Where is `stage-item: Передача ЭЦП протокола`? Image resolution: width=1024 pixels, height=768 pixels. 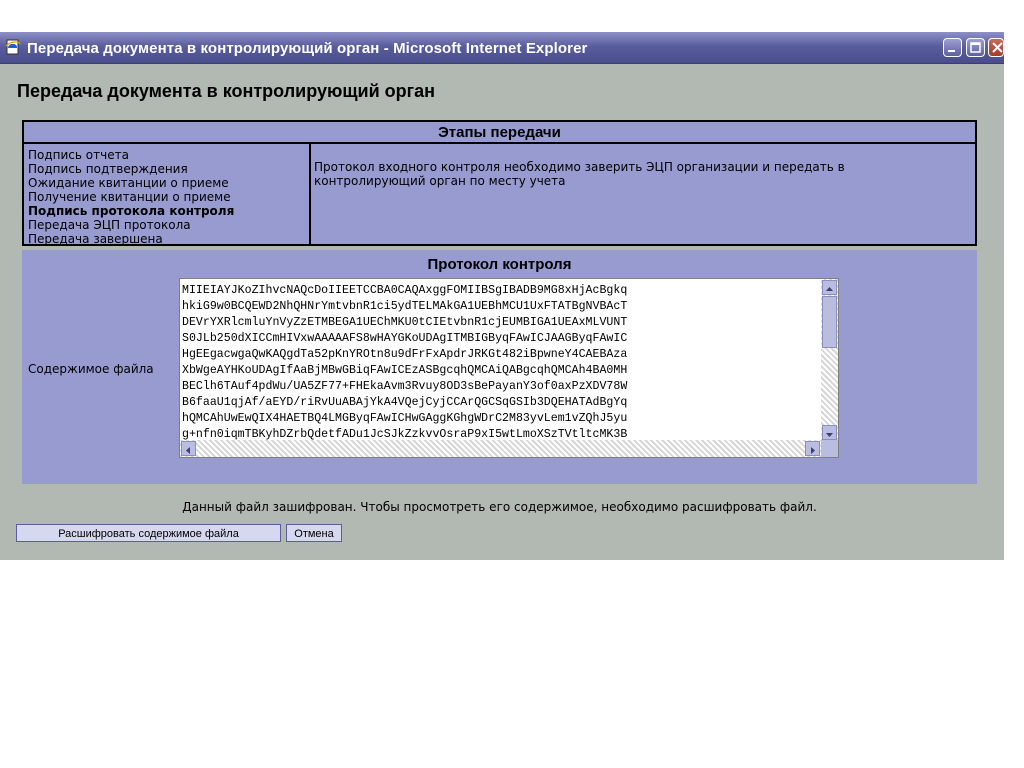
stage-item: Передача ЭЦП протокола is located at coordinates (109, 225).